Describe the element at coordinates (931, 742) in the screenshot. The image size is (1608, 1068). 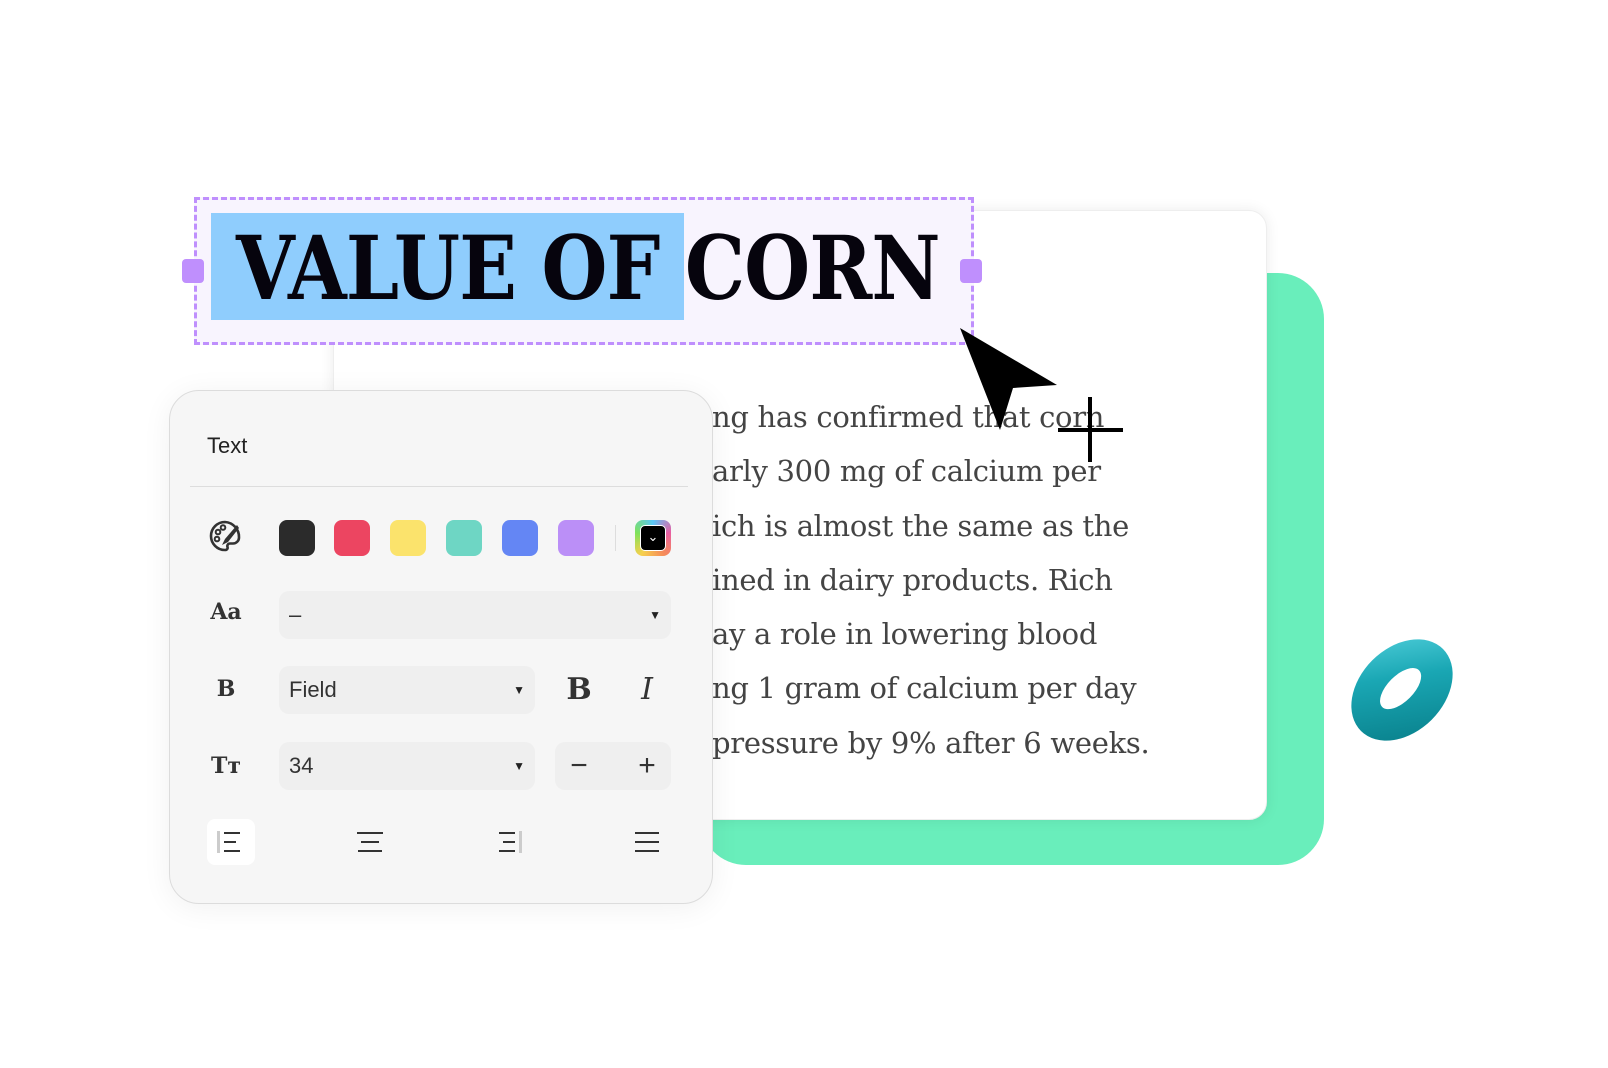
I see `body-line: pressure by 9% after 6 weeks.` at that location.